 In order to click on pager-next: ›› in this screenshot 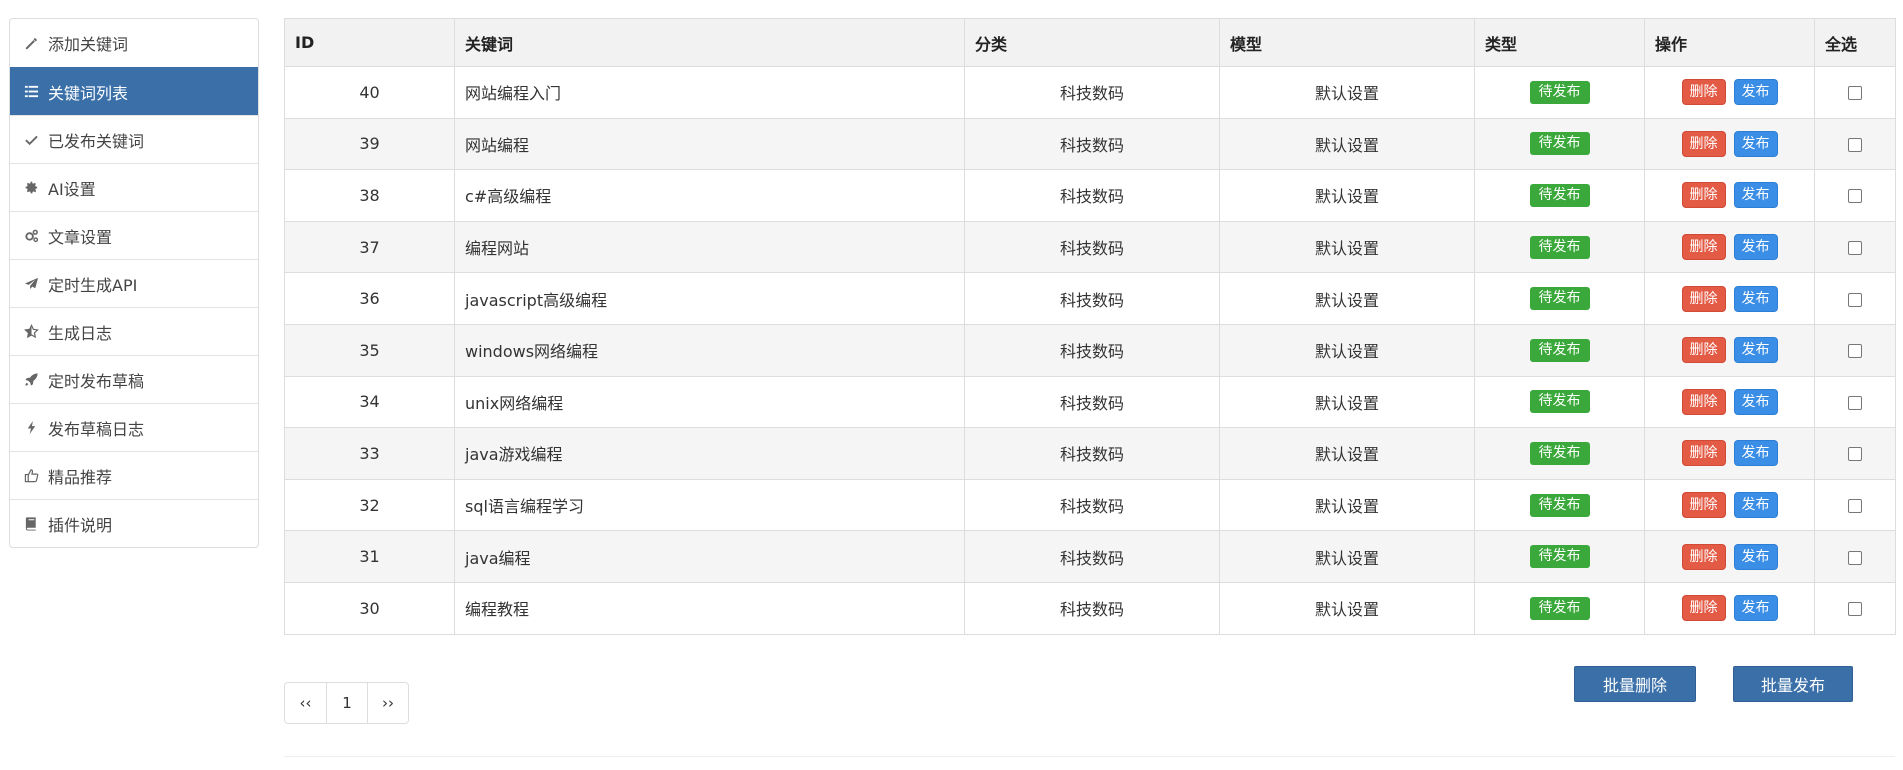, I will do `click(387, 703)`.